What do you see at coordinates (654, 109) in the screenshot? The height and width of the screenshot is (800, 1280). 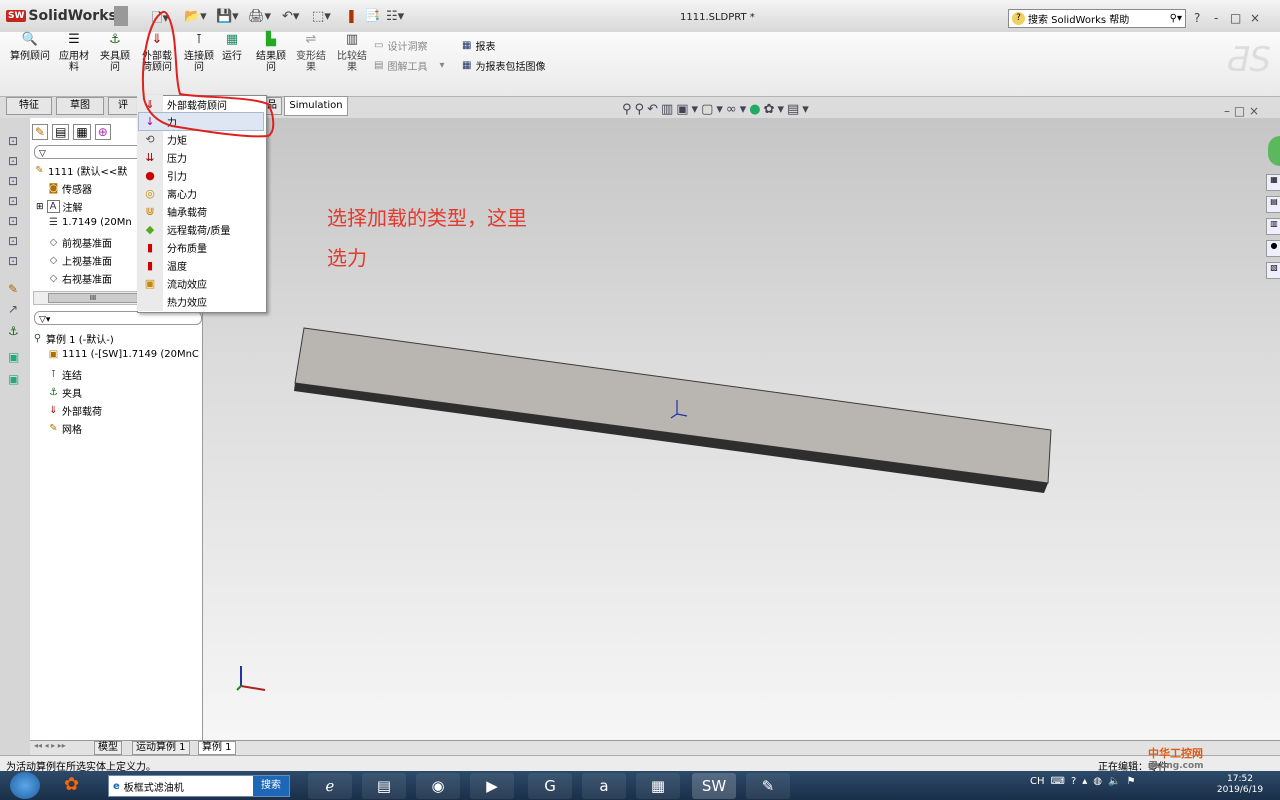 I see `previous-view-icon: ↶` at bounding box center [654, 109].